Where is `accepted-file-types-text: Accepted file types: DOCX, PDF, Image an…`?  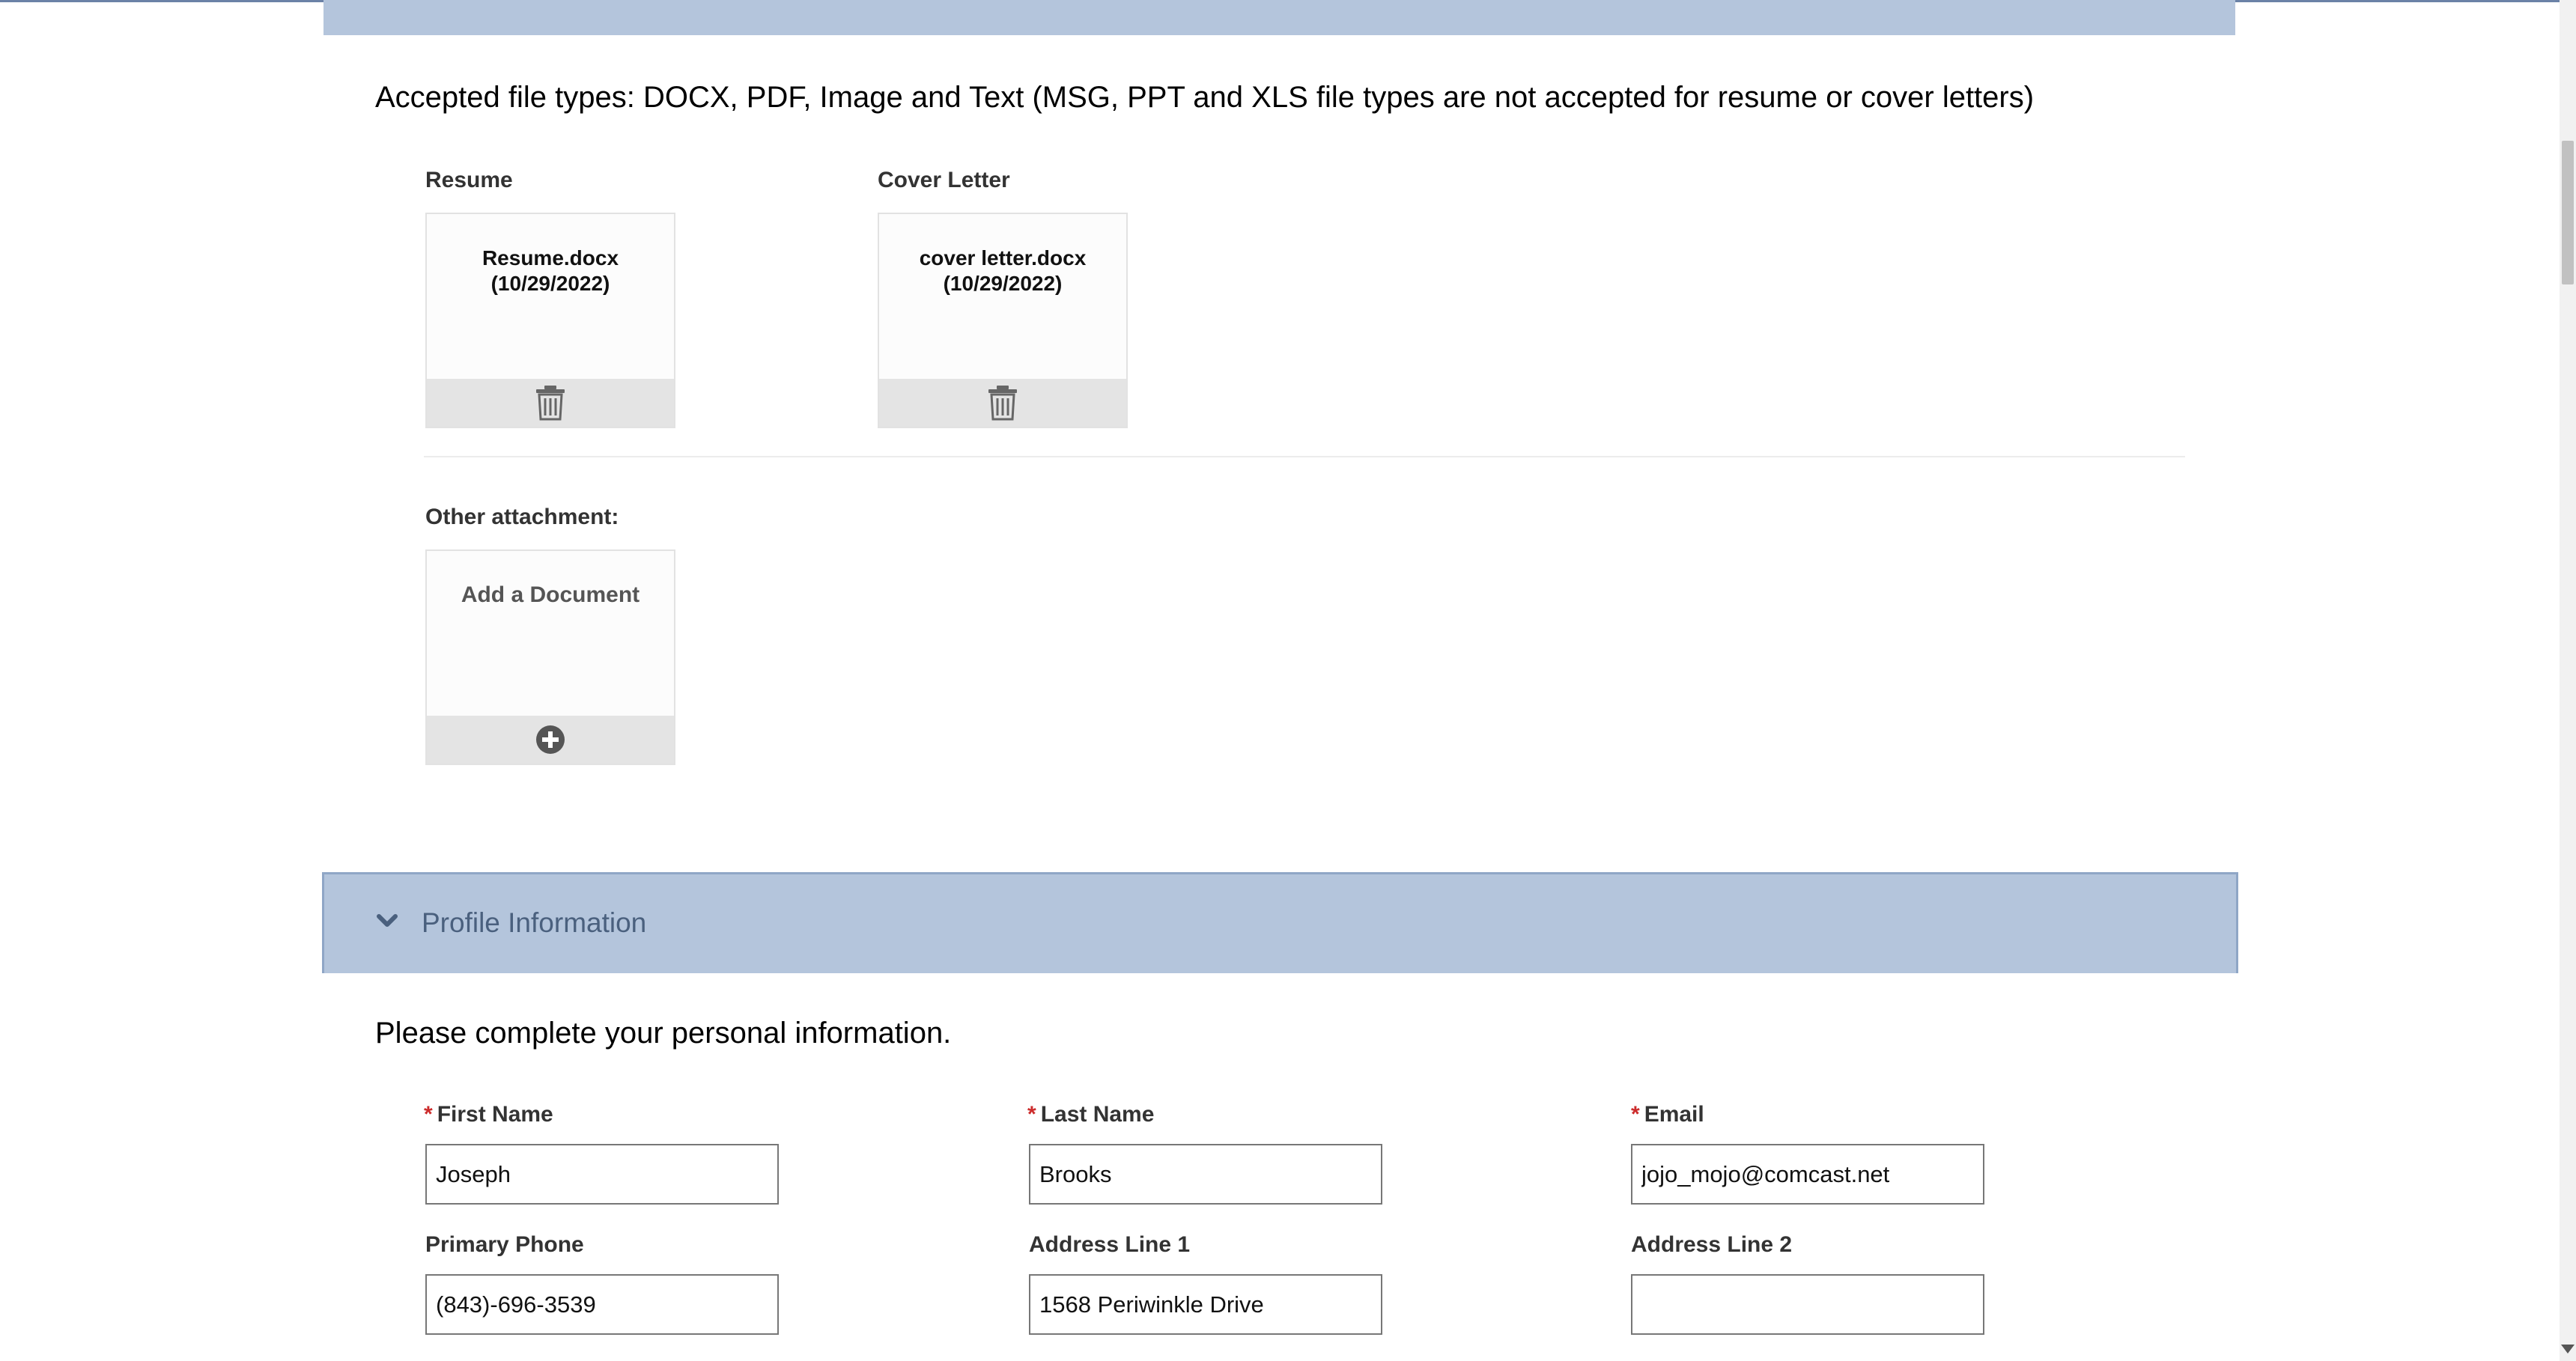
accepted-file-types-text: Accepted file types: DOCX, PDF, Image an… is located at coordinates (1205, 97).